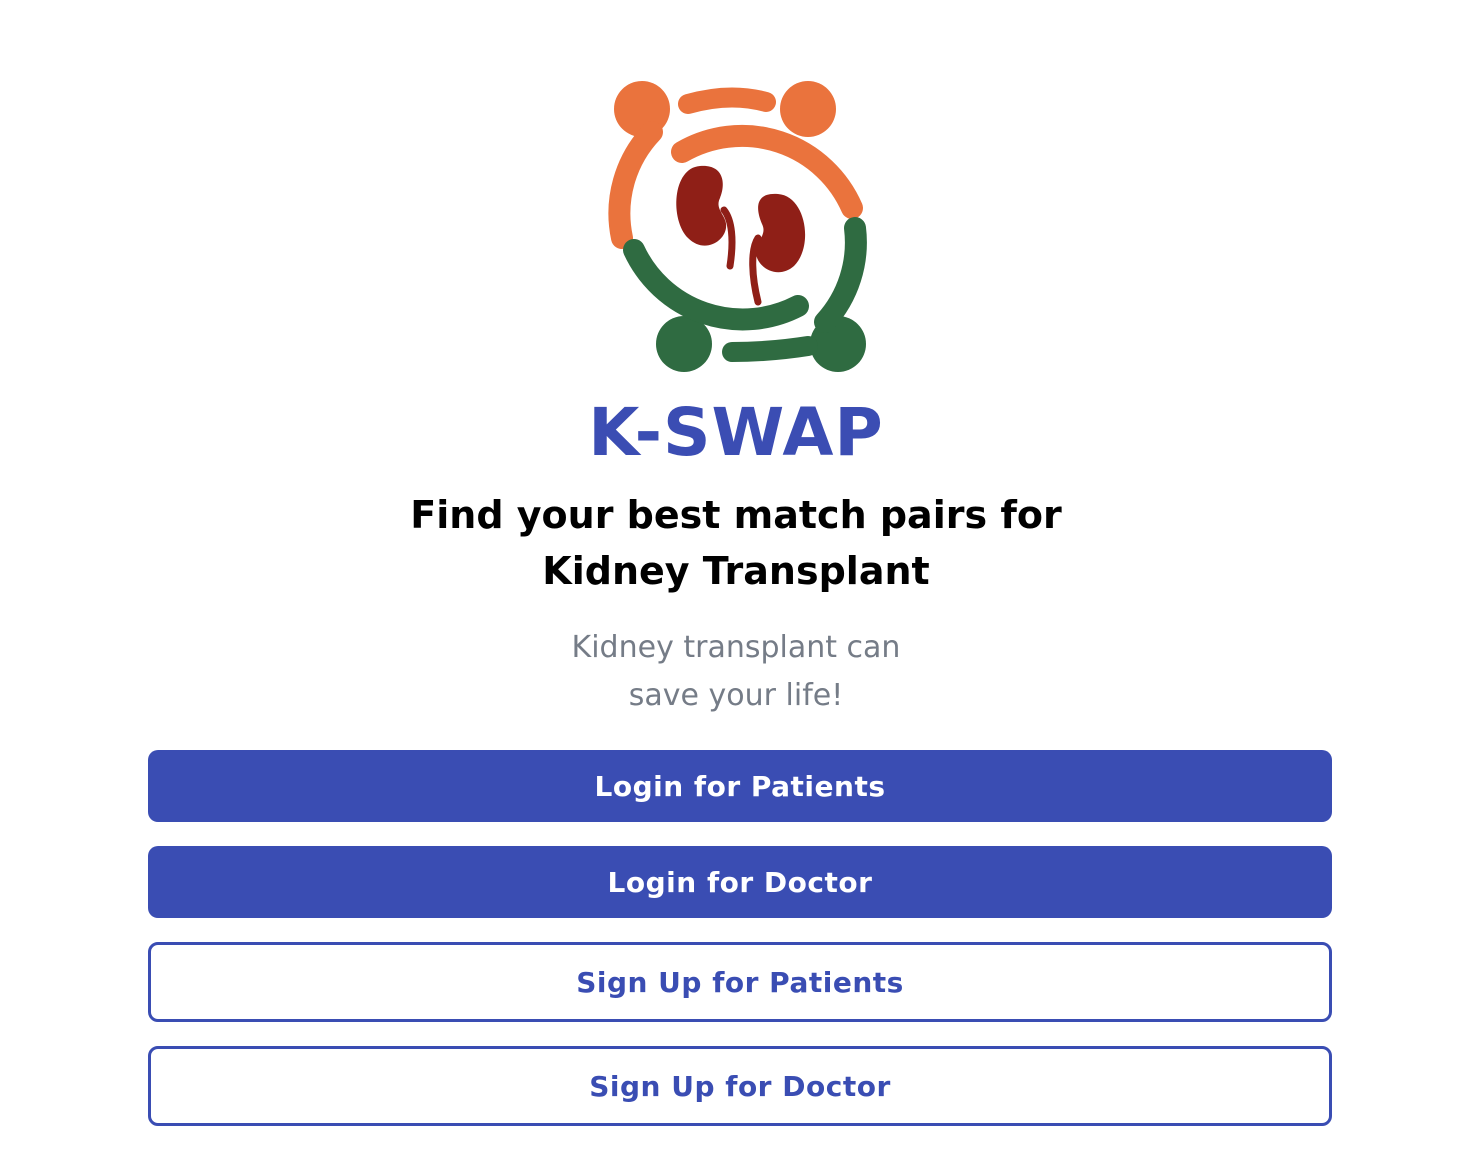  I want to click on signup-doctor-button: Sign Up for Doctor, so click(740, 1086).